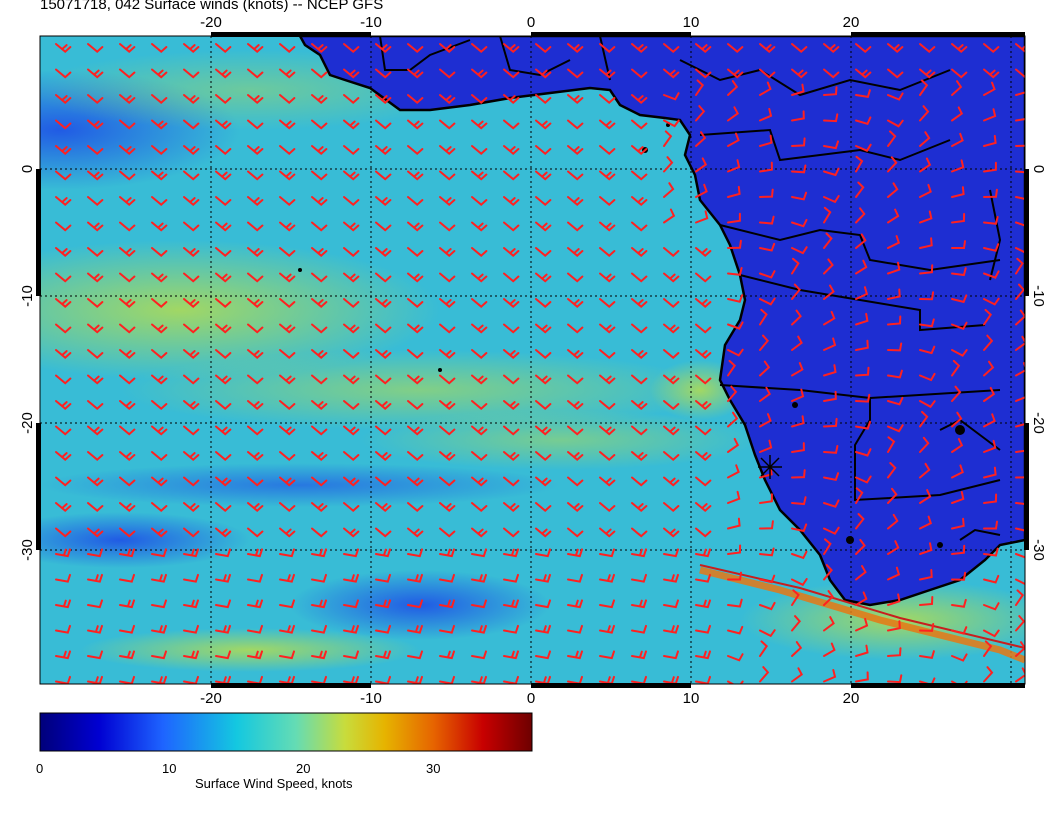 Image resolution: width=1056 pixels, height=816 pixels. Describe the element at coordinates (211, 698) in the screenshot. I see `lon-tick-bottom: -20` at that location.